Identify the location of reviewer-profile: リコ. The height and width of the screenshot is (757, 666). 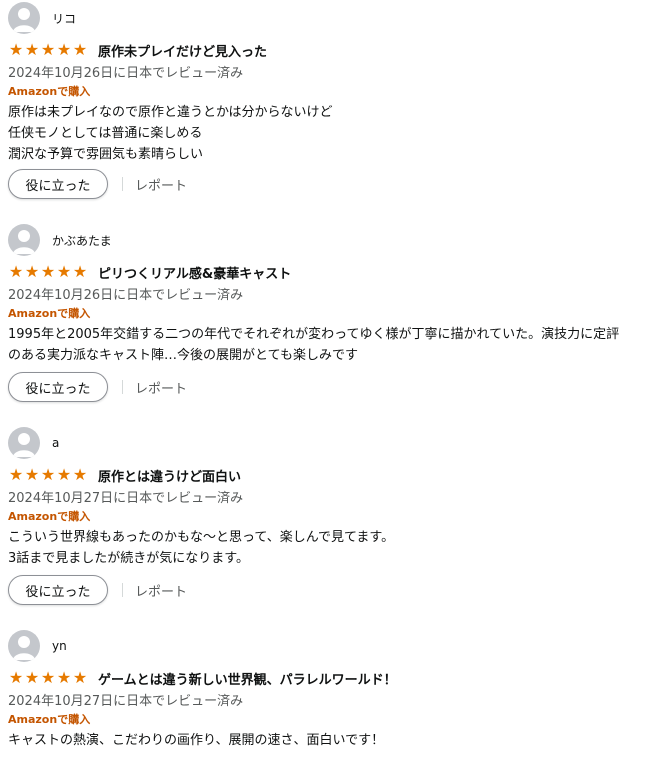
(42, 18).